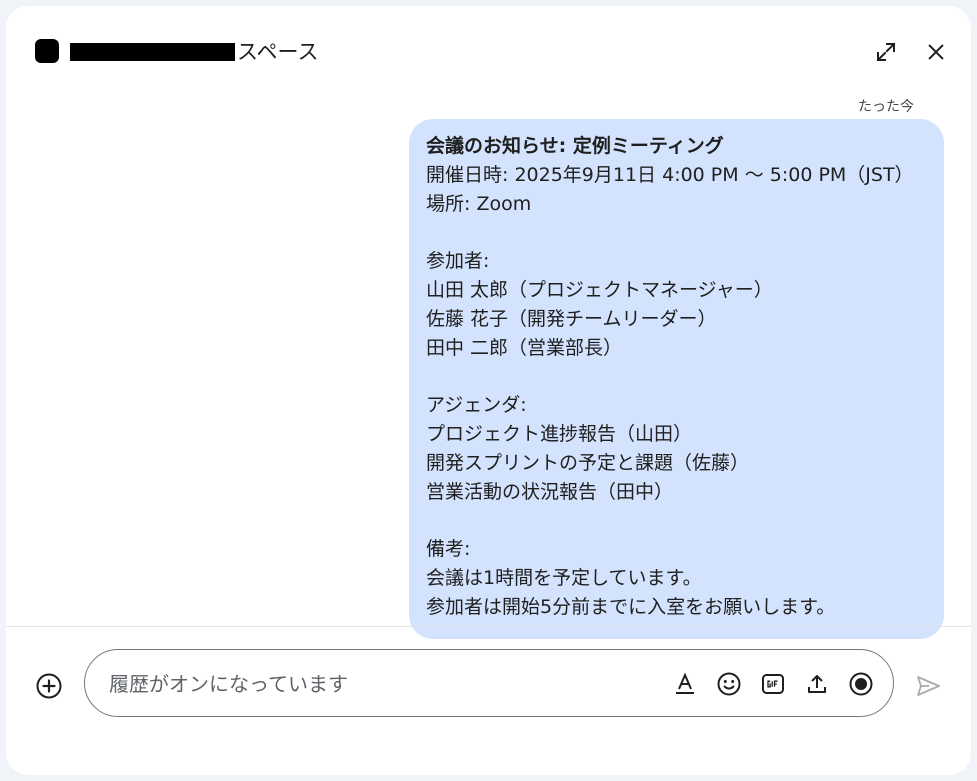 This screenshot has width=977, height=781. What do you see at coordinates (670, 175) in the screenshot?
I see `message-line: 開催日時: 2025年9月11日 4:00 PM 〜 5:00 PM（JST）` at bounding box center [670, 175].